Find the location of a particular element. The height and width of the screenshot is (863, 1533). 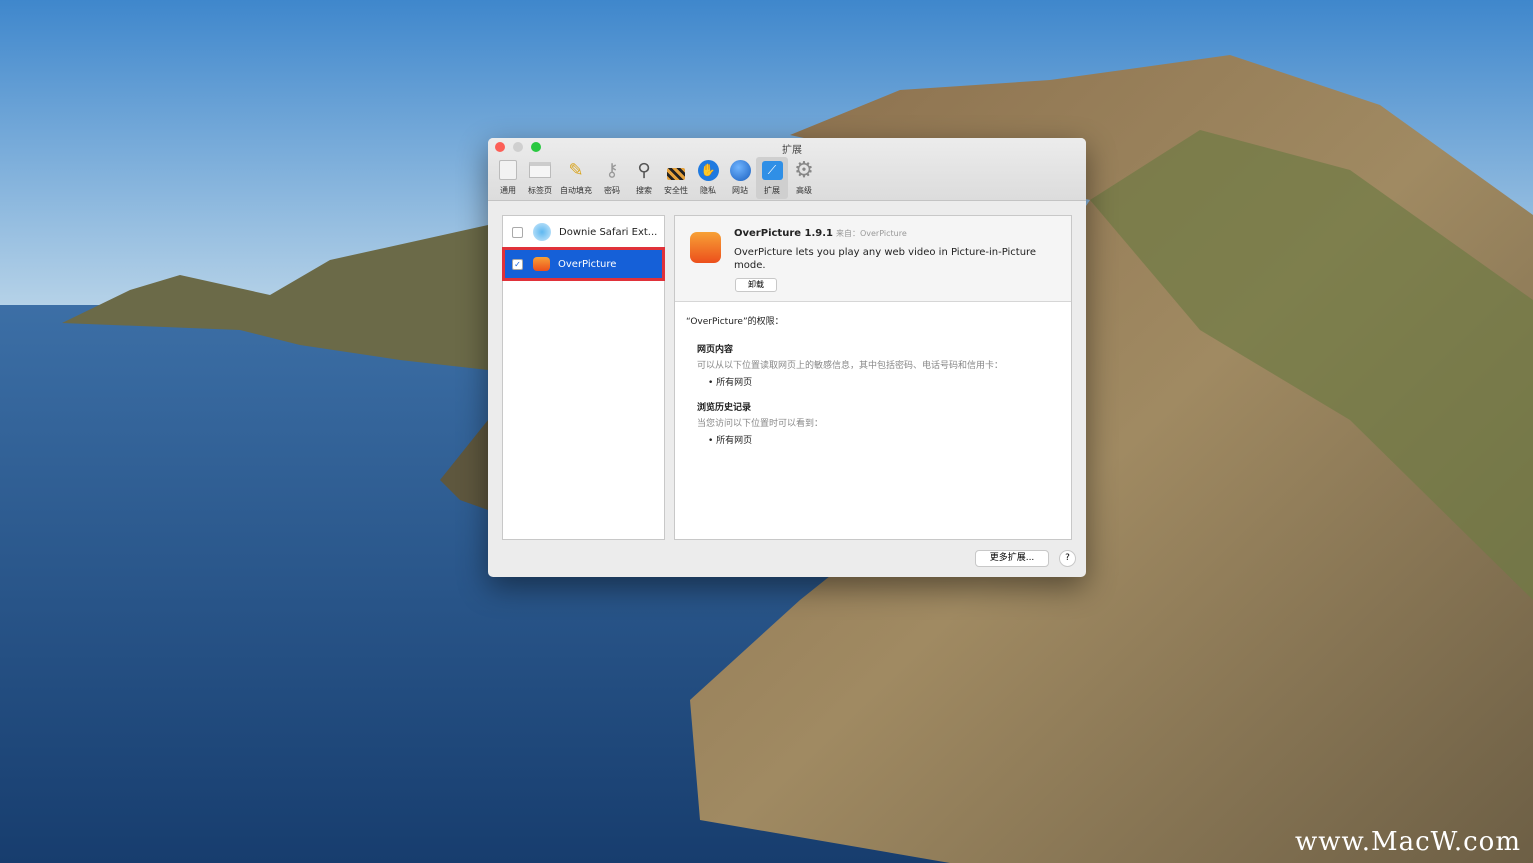

tab-privacy: ✋ 隐私 is located at coordinates (708, 178).